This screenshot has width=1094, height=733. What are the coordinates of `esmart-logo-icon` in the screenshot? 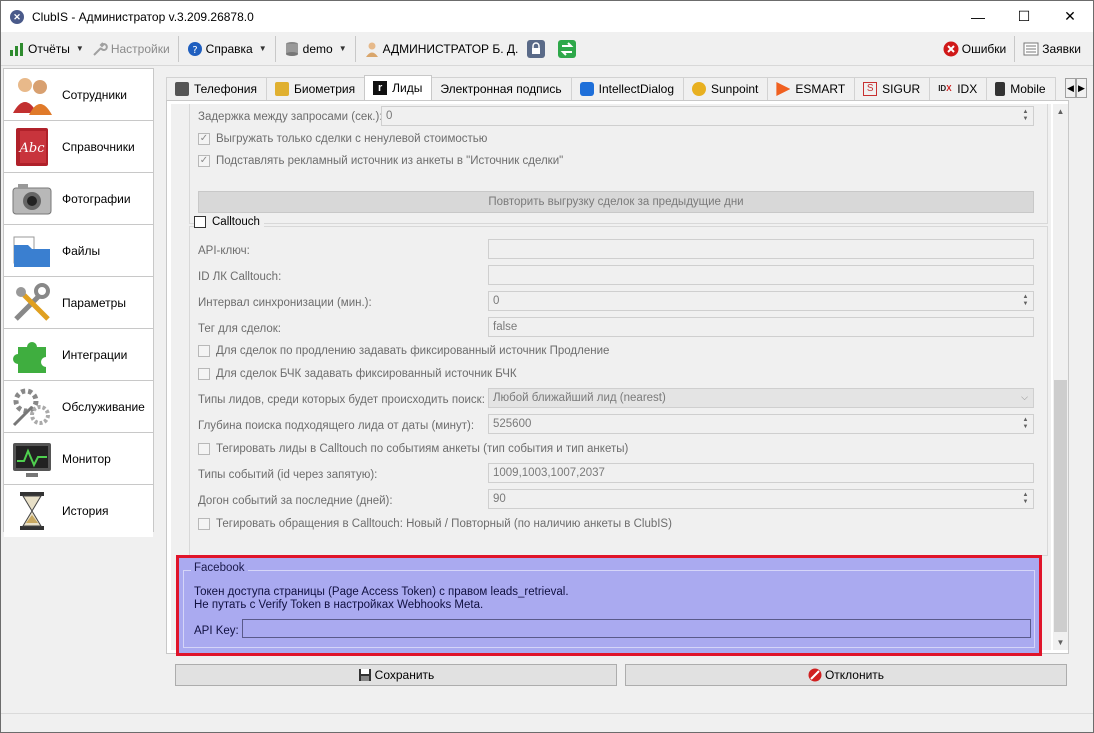 It's located at (783, 89).